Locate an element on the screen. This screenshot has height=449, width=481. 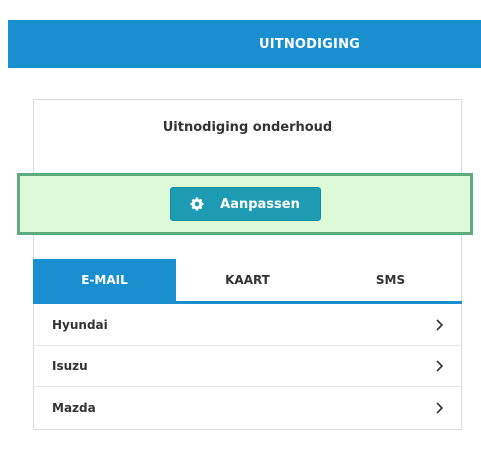
list-item-isuzu: Isuzu is located at coordinates (247, 366).